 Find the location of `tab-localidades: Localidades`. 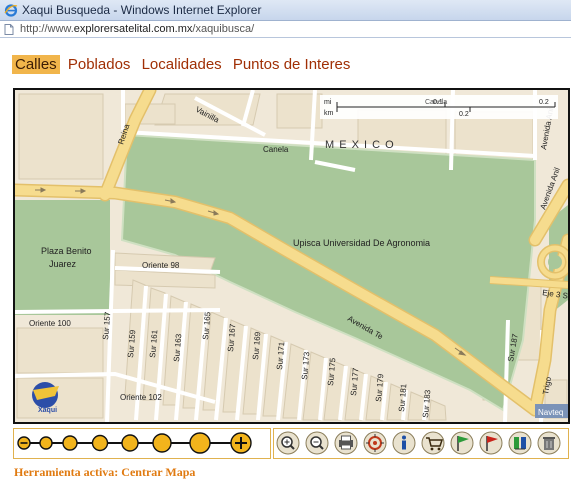

tab-localidades: Localidades is located at coordinates (182, 64).